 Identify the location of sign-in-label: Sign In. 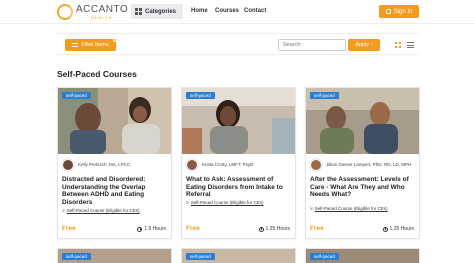
(403, 11).